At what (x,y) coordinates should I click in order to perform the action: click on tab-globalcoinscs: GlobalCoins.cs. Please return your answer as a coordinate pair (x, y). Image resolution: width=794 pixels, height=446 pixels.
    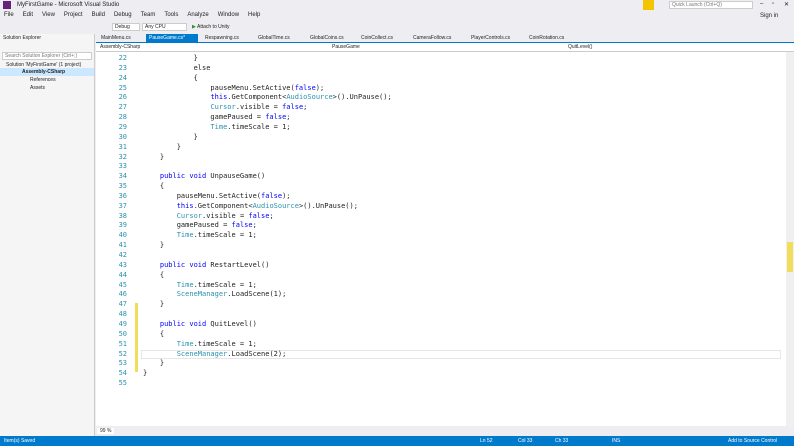
    Looking at the image, I should click on (325, 38).